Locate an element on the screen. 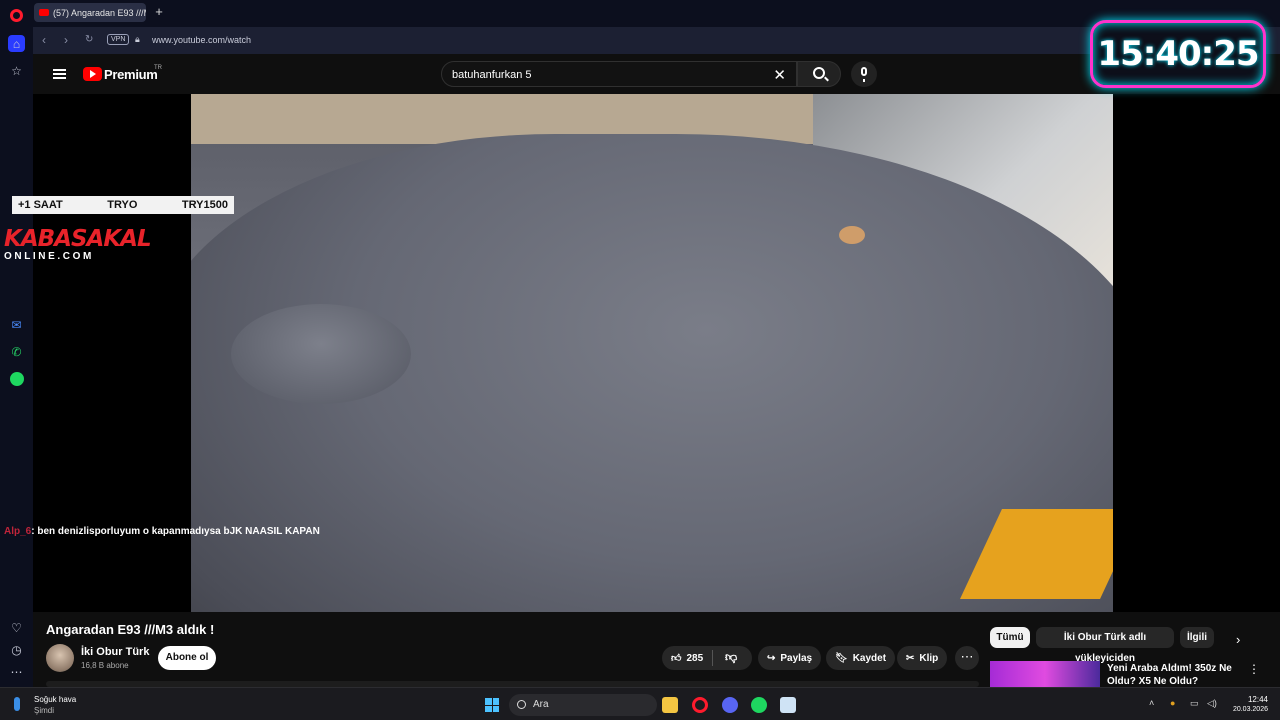  history-icon: ◷ is located at coordinates (16, 649).